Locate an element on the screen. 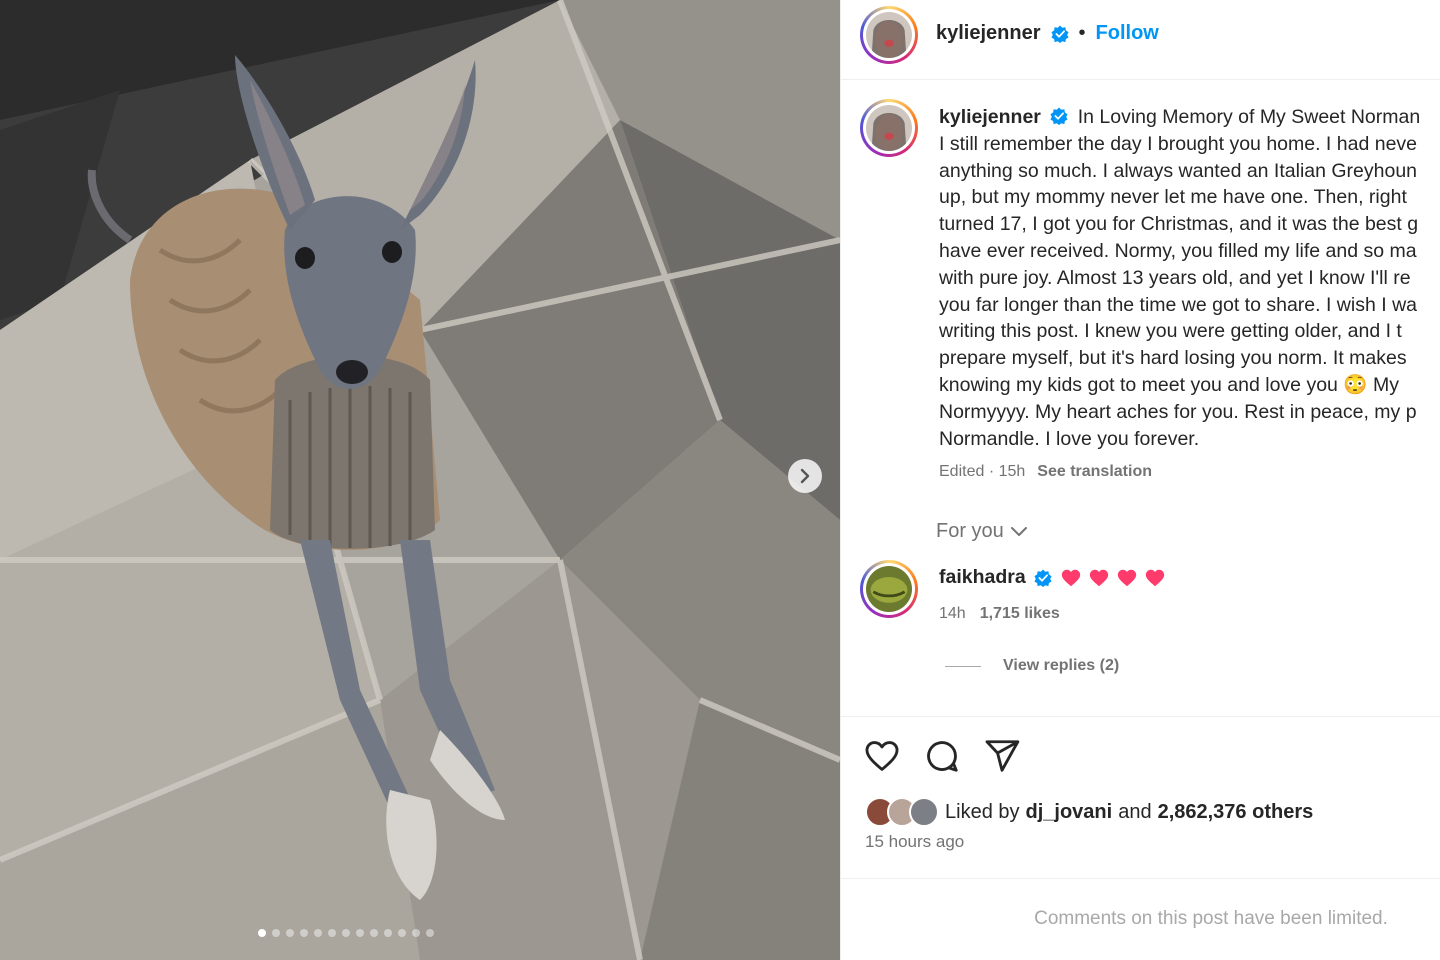 The height and width of the screenshot is (960, 1440). post-header: kyliejenner • Follow is located at coordinates (1140, 40).